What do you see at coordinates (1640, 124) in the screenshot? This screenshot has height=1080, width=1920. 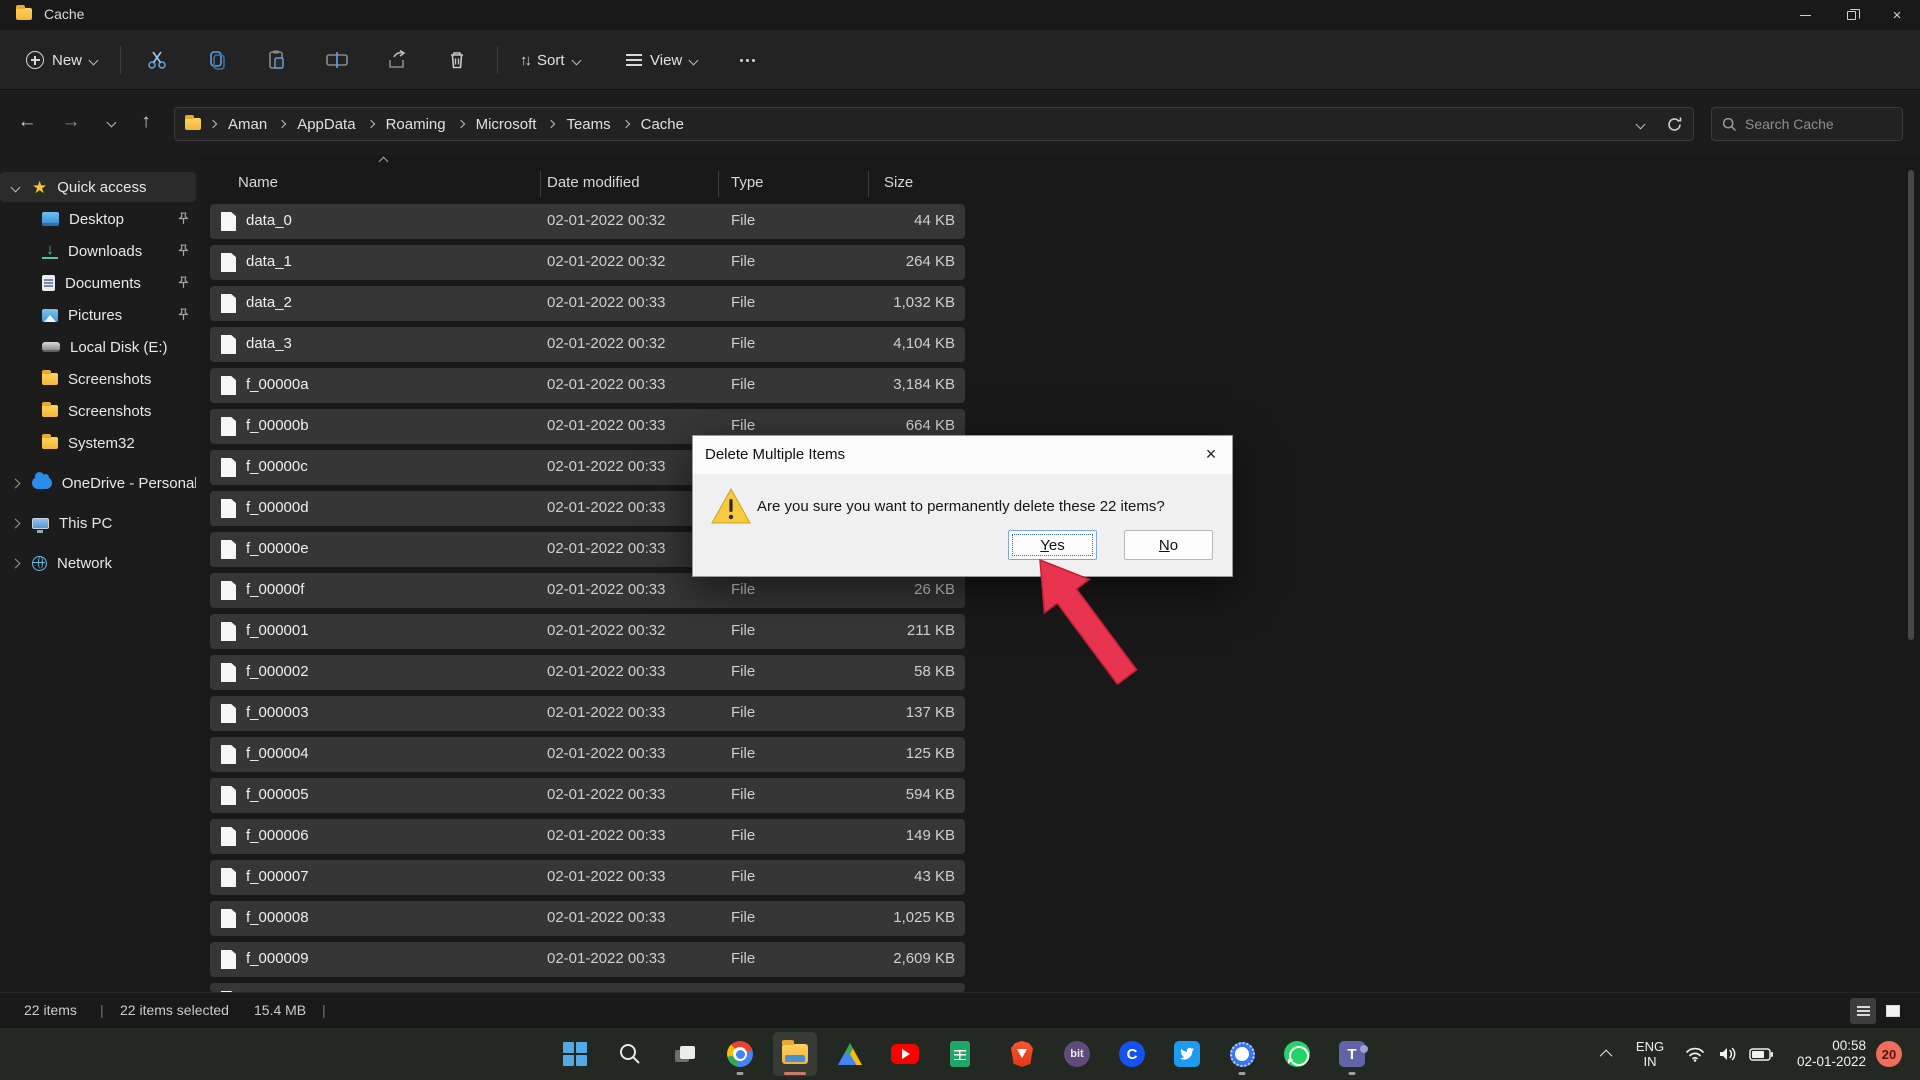 I see `address-dropdown-icon` at bounding box center [1640, 124].